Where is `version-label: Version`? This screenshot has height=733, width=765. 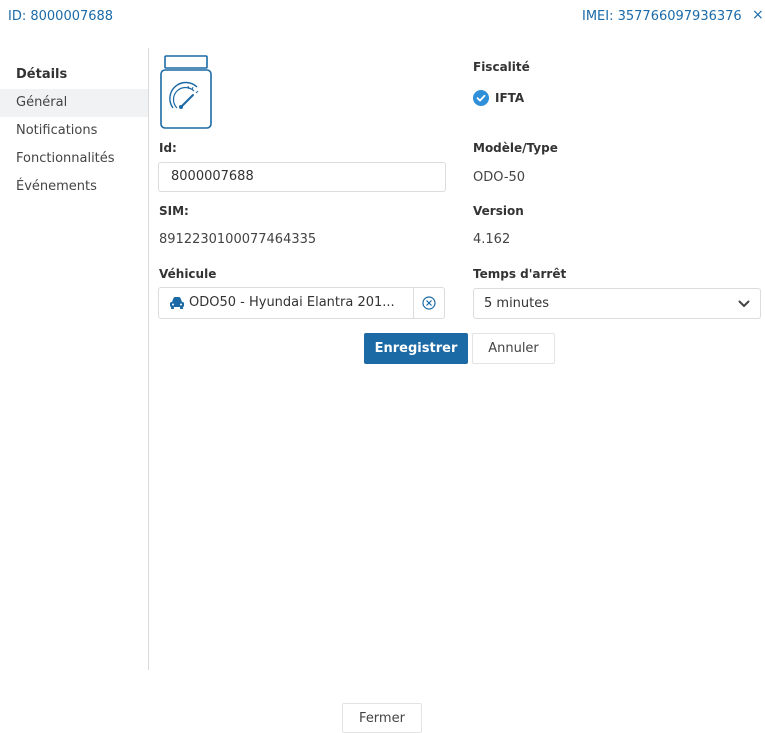 version-label: Version is located at coordinates (498, 211).